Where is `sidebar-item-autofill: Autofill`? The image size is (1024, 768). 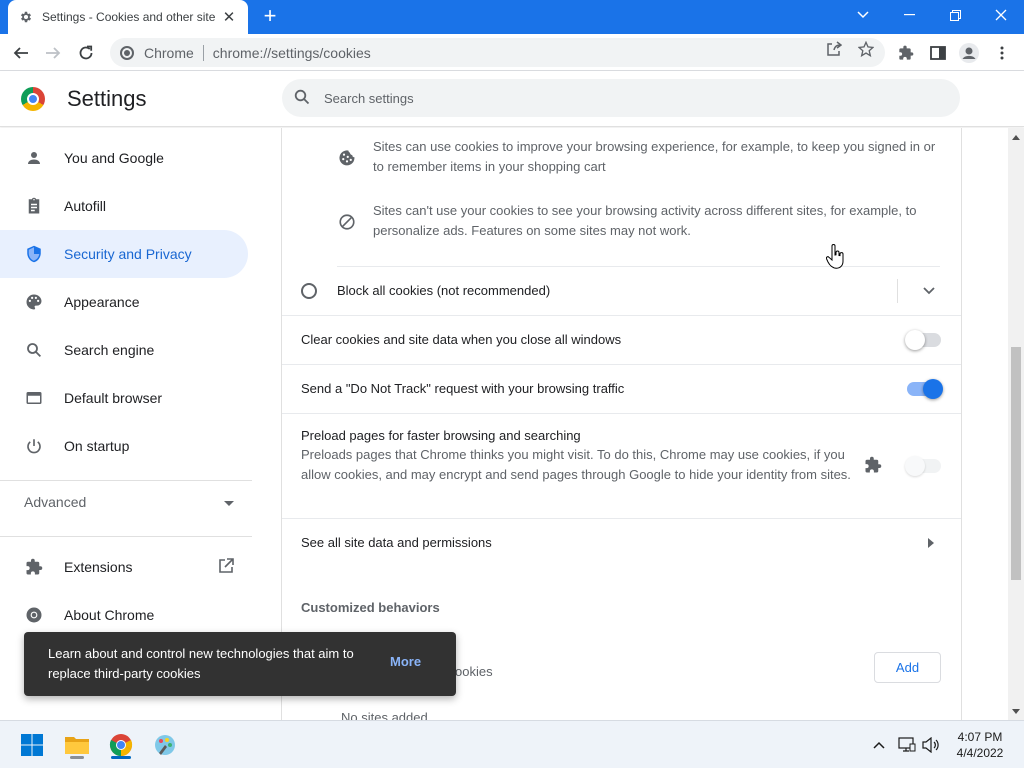 sidebar-item-autofill: Autofill is located at coordinates (124, 206).